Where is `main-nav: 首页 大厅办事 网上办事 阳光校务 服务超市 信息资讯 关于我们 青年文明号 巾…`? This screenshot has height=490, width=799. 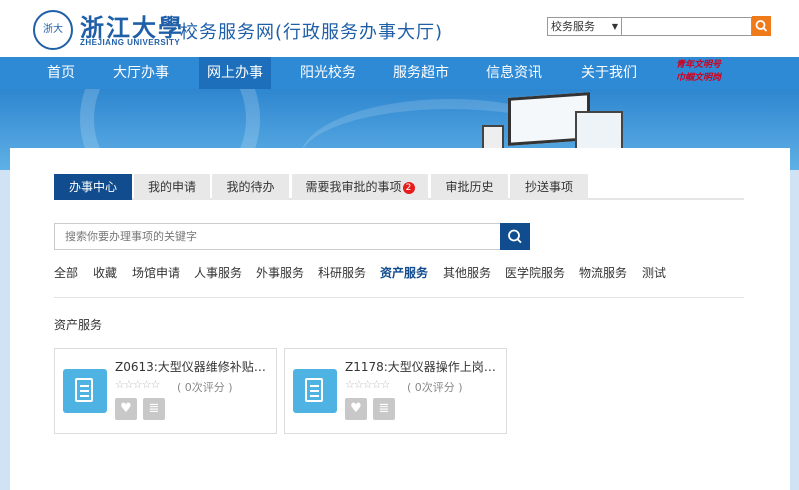
main-nav: 首页 大厅办事 网上办事 阳光校务 服务超市 信息资讯 关于我们 青年文明号 巾… is located at coordinates (399, 73).